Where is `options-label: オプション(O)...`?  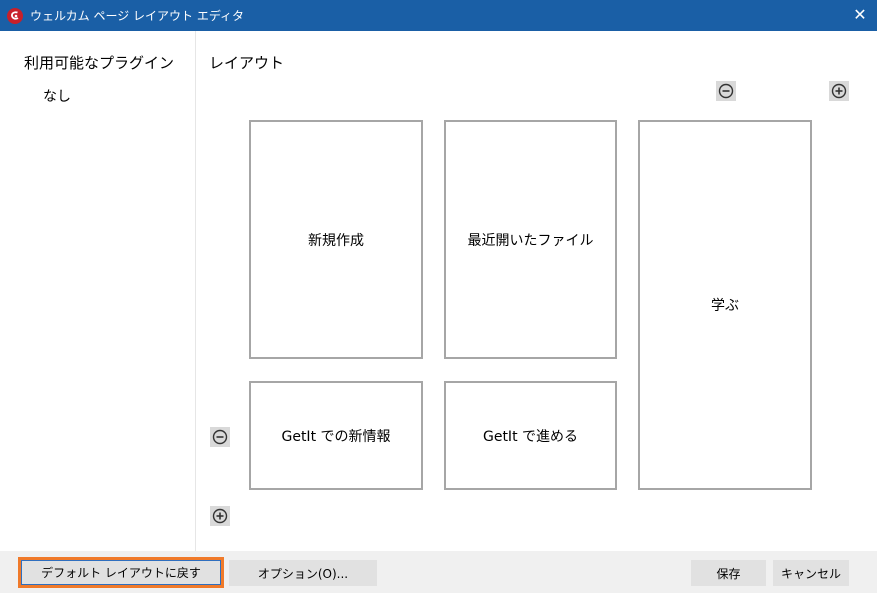
options-label: オプション(O)... is located at coordinates (303, 573).